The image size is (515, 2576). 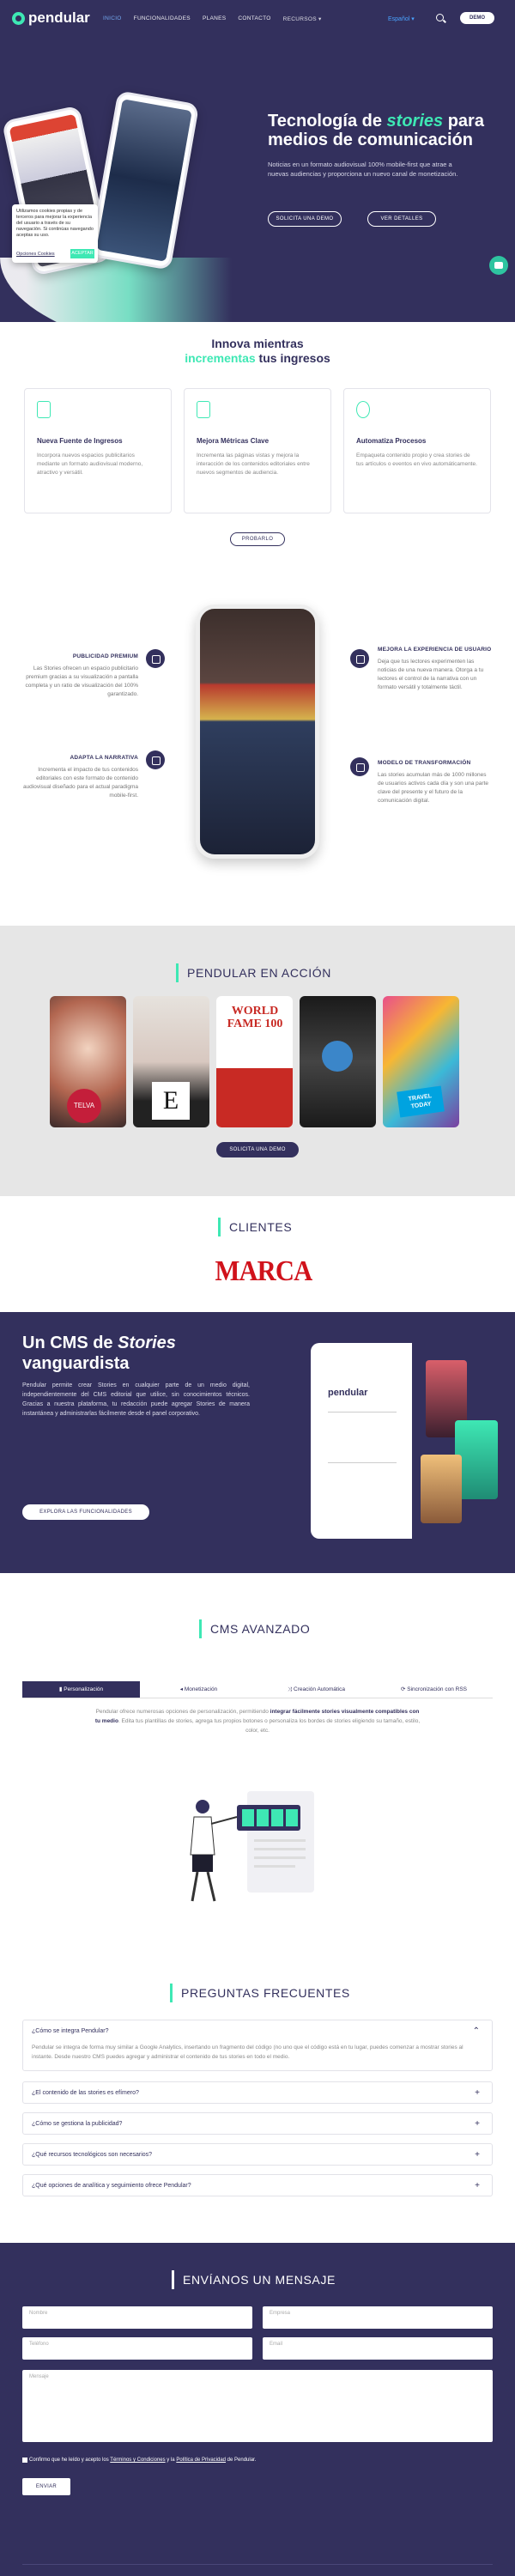 I want to click on message-field: Mensaje, so click(x=257, y=2406).